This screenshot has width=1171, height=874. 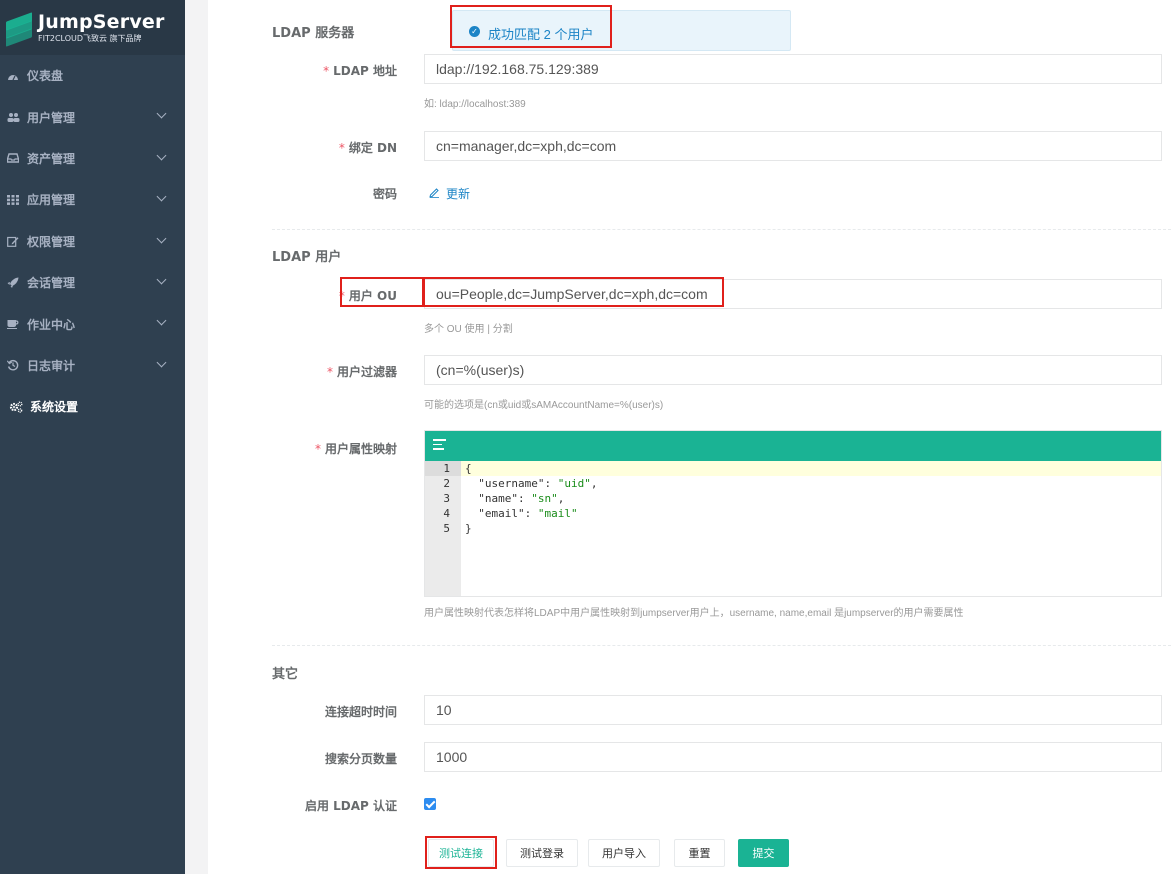 I want to click on rocket-icon, so click(x=13, y=283).